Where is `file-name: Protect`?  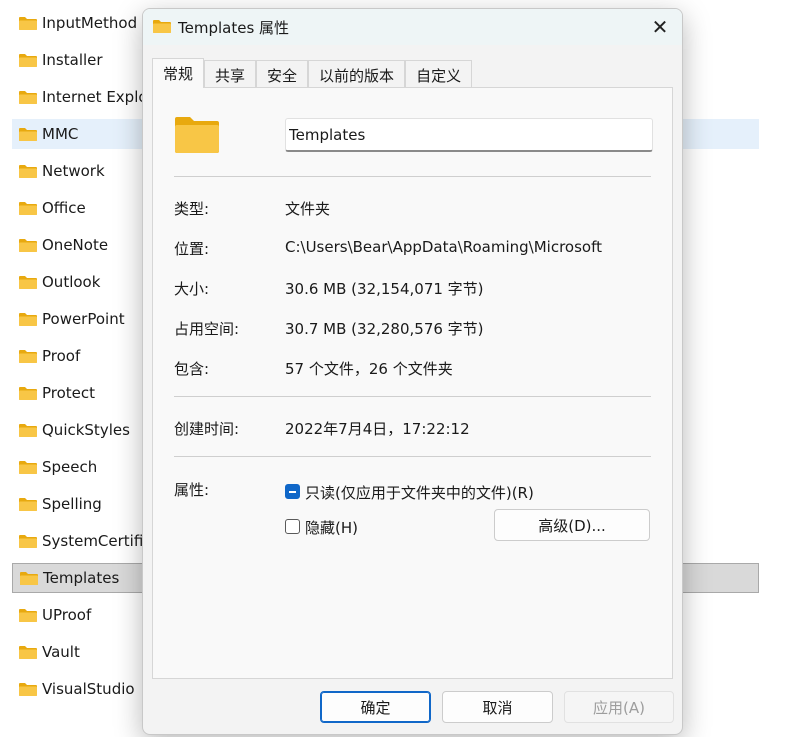 file-name: Protect is located at coordinates (69, 393).